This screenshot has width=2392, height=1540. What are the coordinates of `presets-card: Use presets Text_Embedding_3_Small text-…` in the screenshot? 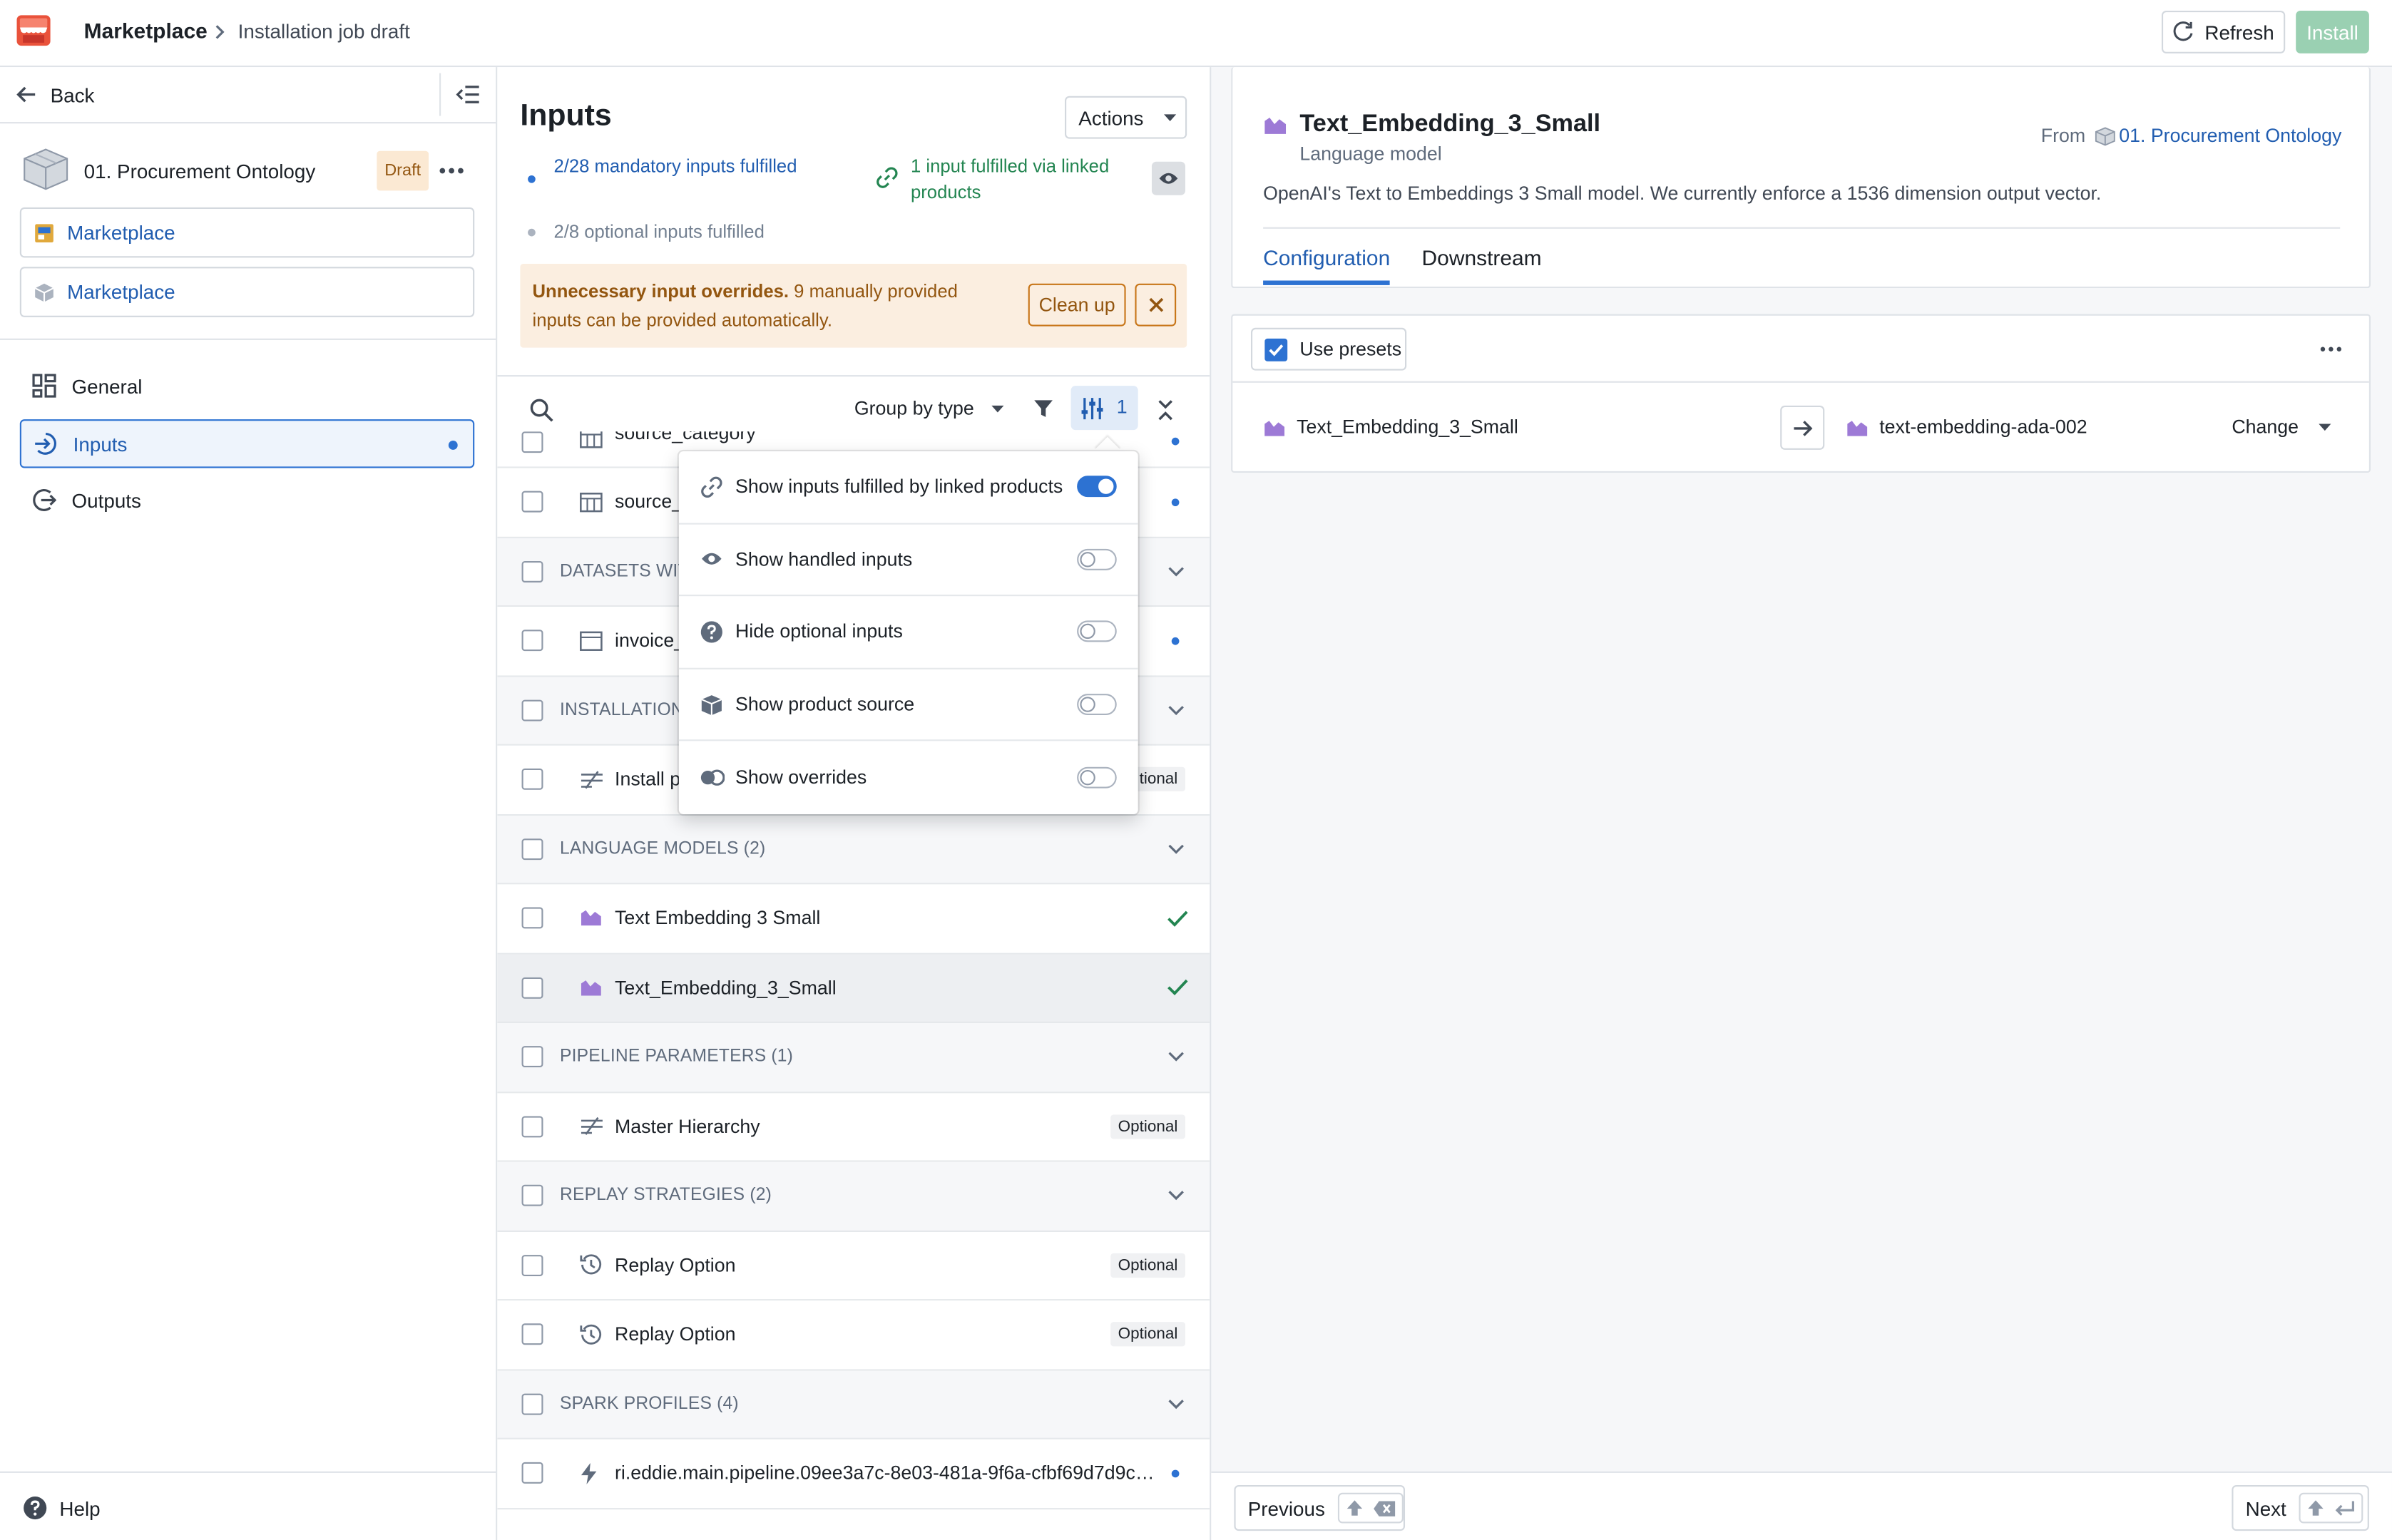 It's located at (1801, 393).